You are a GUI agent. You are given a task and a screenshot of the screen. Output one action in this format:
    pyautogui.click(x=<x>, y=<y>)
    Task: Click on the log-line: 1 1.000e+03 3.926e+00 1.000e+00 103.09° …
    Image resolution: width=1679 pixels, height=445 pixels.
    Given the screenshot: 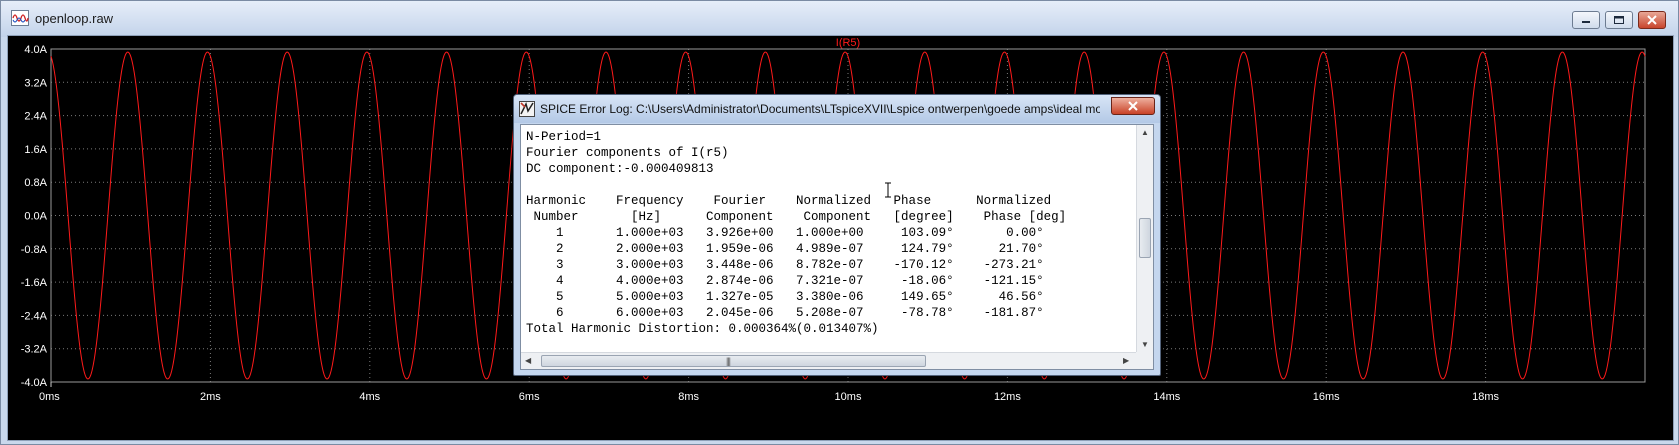 What is the action you would take?
    pyautogui.click(x=785, y=233)
    